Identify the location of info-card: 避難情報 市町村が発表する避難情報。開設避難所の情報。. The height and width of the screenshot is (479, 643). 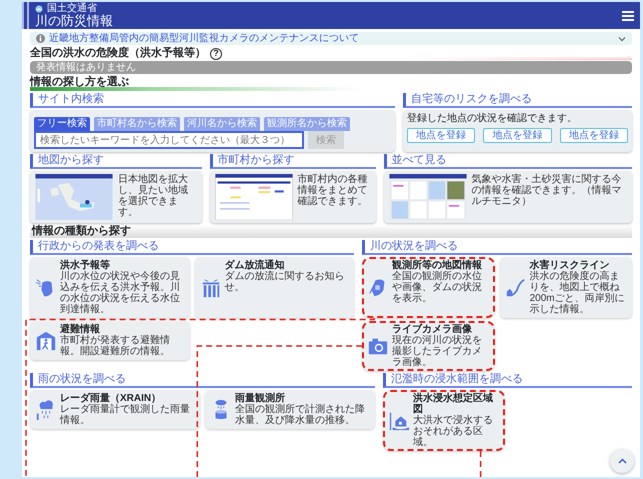
(110, 340).